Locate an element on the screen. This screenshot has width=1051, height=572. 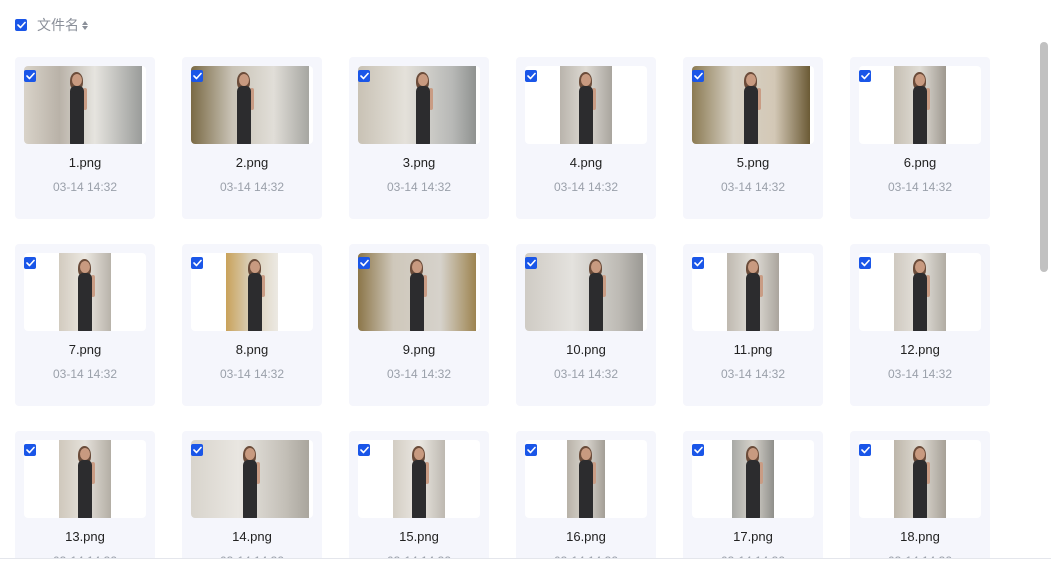
file-card: 4.png 03-14 14:32 is located at coordinates (586, 138).